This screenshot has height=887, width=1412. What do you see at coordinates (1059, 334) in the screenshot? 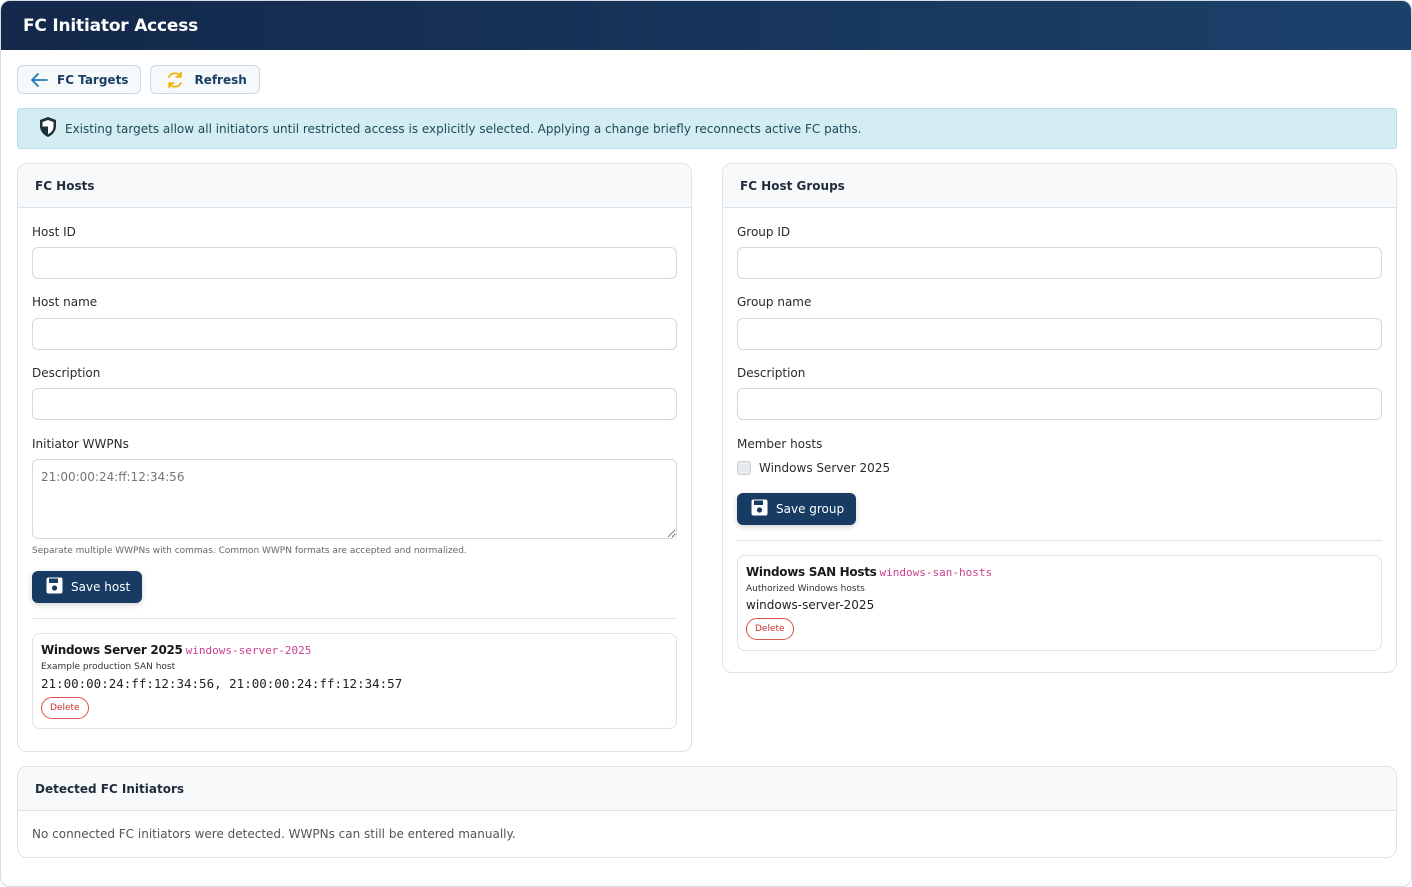
I see `group-name-input` at bounding box center [1059, 334].